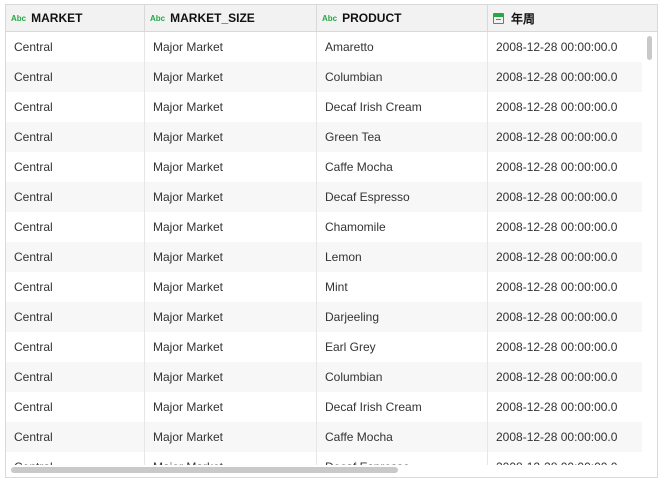  I want to click on vertical-scrollbar, so click(650, 249).